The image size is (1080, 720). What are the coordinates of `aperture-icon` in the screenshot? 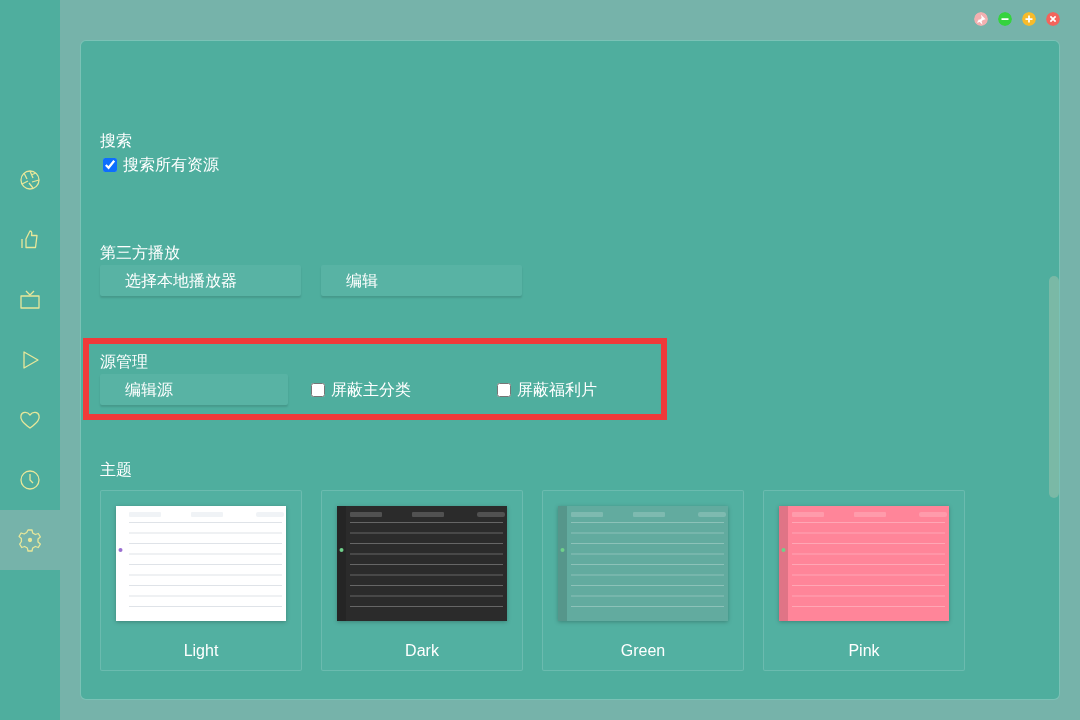 It's located at (30, 180).